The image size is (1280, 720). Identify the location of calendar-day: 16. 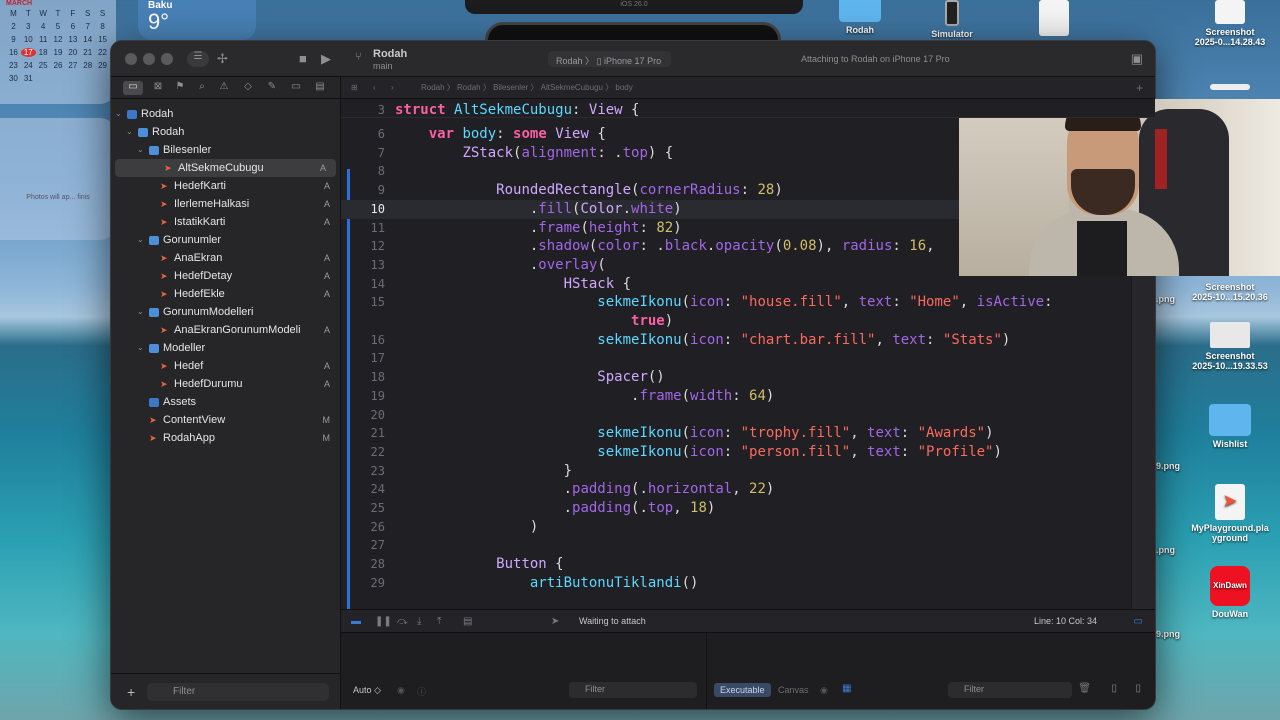
(13, 52).